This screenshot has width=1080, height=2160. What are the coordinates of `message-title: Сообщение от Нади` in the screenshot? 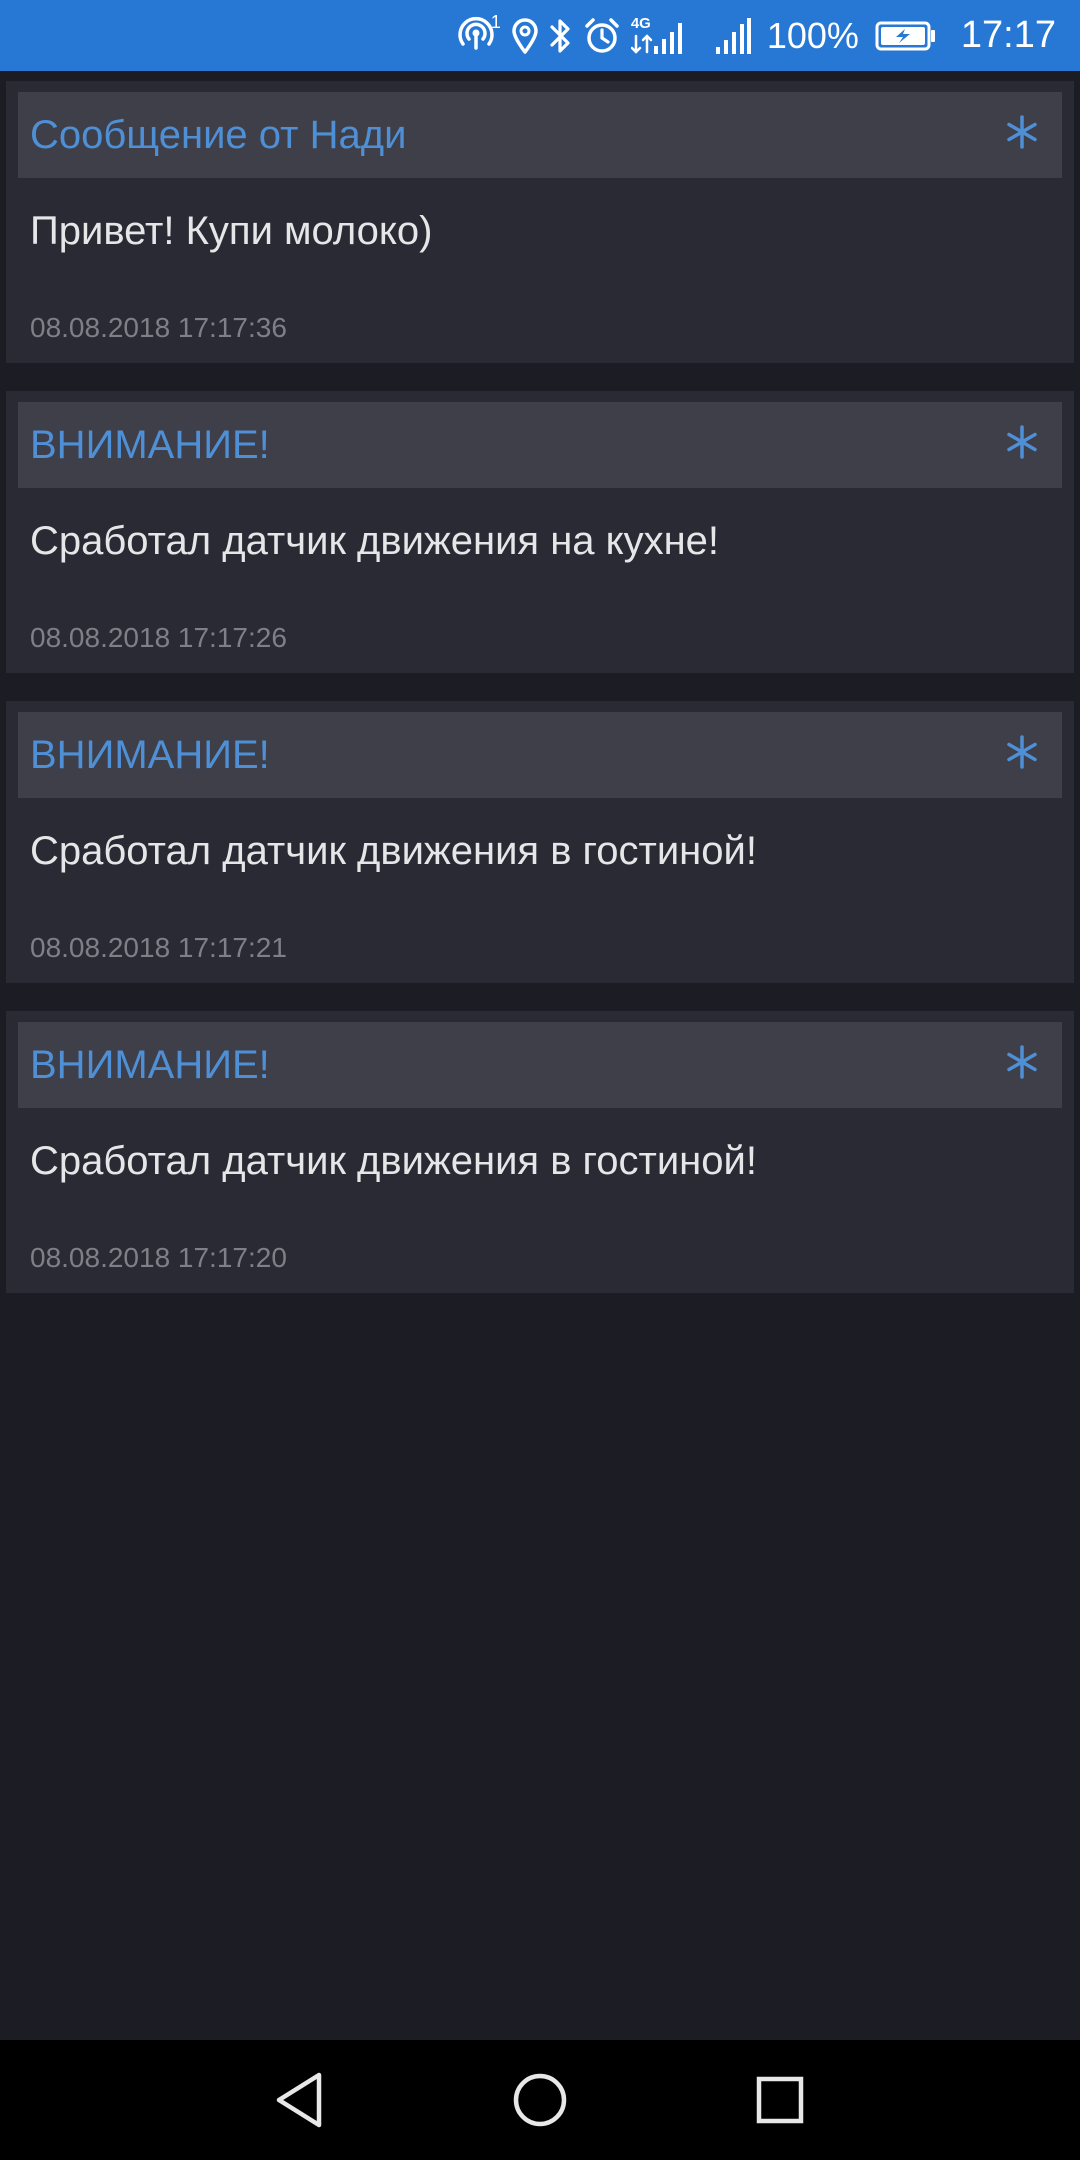 It's located at (218, 135).